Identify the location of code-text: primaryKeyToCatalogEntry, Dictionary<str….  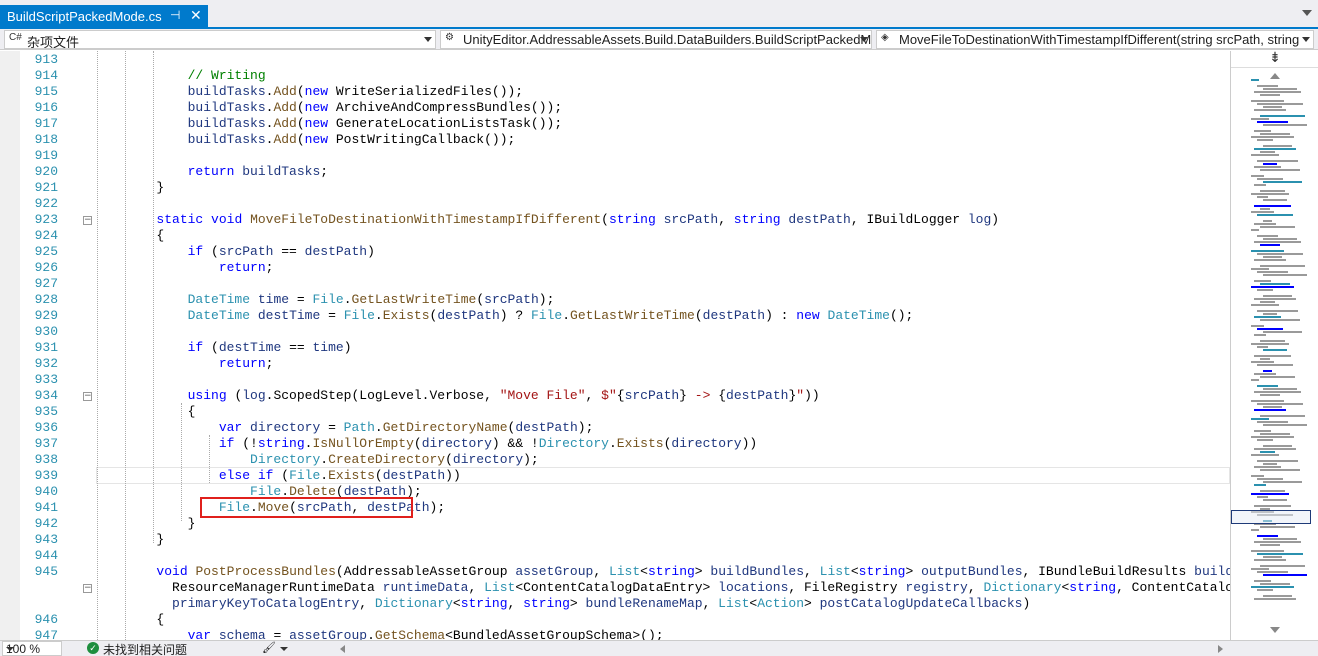
(562, 604).